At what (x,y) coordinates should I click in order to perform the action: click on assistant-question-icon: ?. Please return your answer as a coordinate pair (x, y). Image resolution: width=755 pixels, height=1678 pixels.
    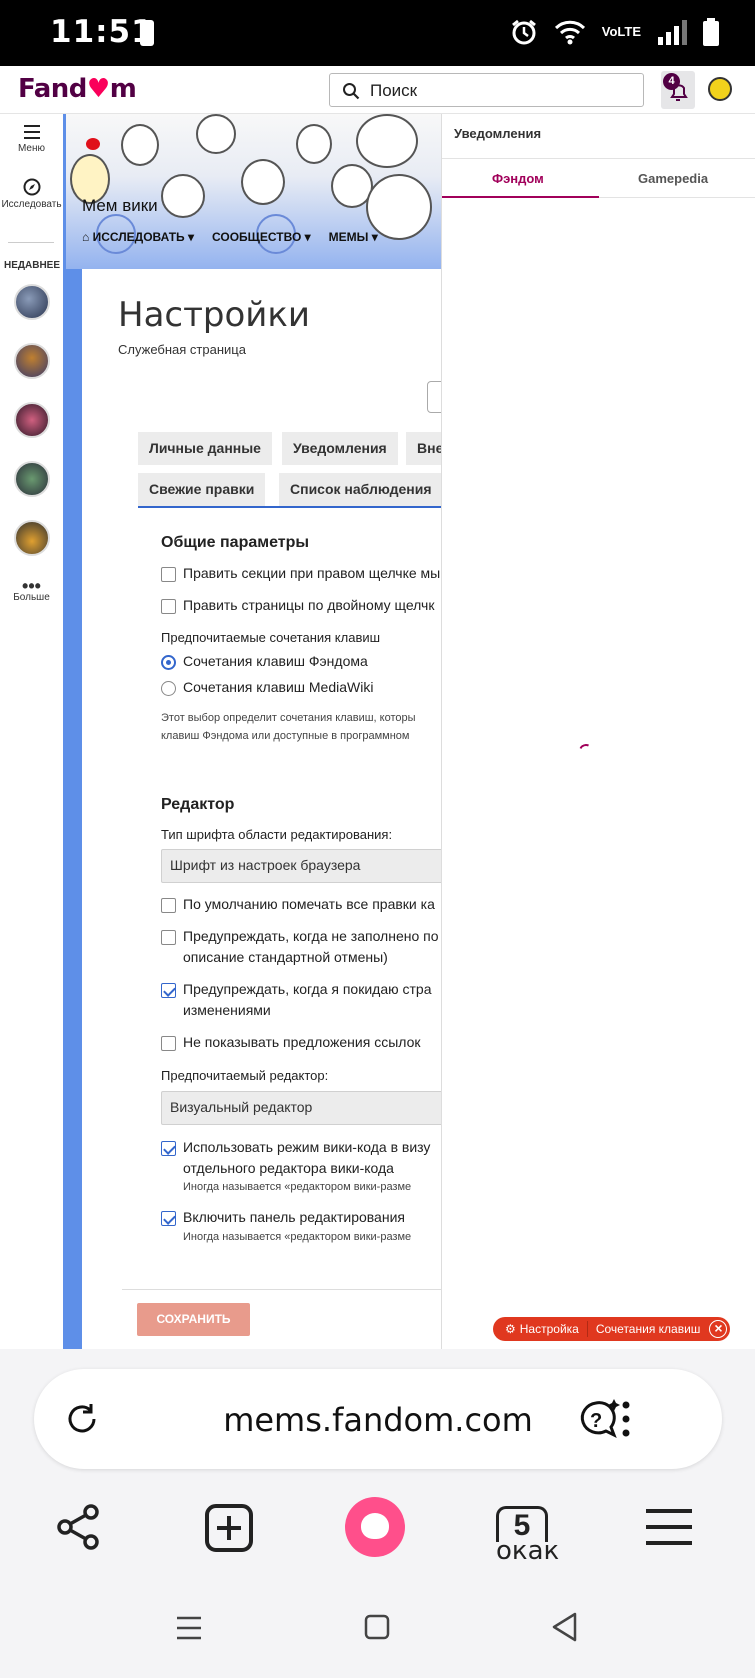
    Looking at the image, I should click on (599, 1419).